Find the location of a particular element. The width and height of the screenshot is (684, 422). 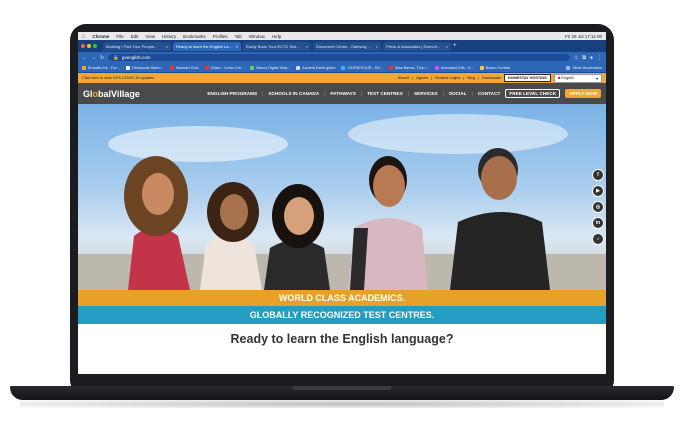

browser-tab: Easily Book Your IELTS Test ... × is located at coordinates (277, 46).